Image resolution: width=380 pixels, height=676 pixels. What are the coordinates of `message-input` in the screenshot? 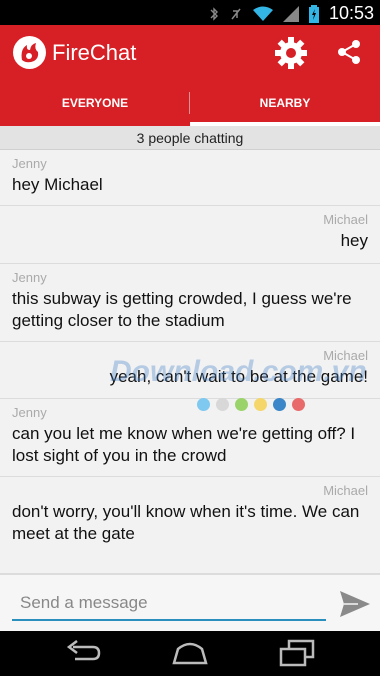 It's located at (169, 604).